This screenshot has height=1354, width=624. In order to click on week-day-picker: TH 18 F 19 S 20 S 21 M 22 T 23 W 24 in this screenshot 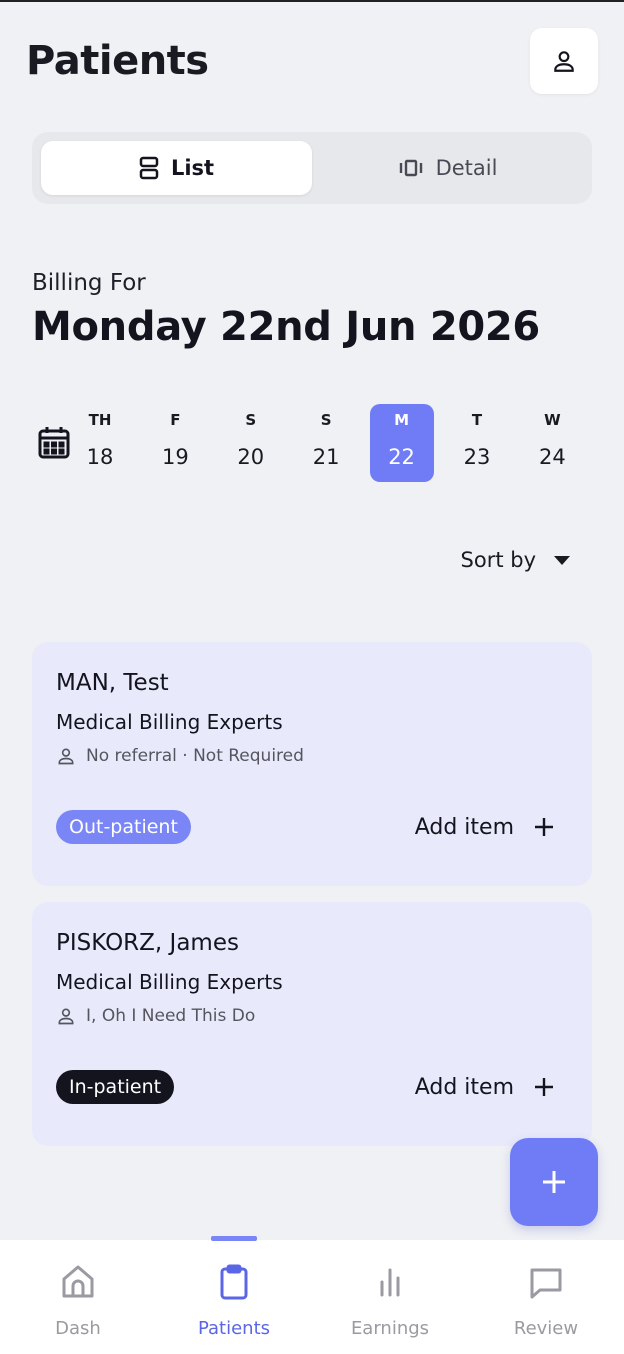, I will do `click(332, 443)`.